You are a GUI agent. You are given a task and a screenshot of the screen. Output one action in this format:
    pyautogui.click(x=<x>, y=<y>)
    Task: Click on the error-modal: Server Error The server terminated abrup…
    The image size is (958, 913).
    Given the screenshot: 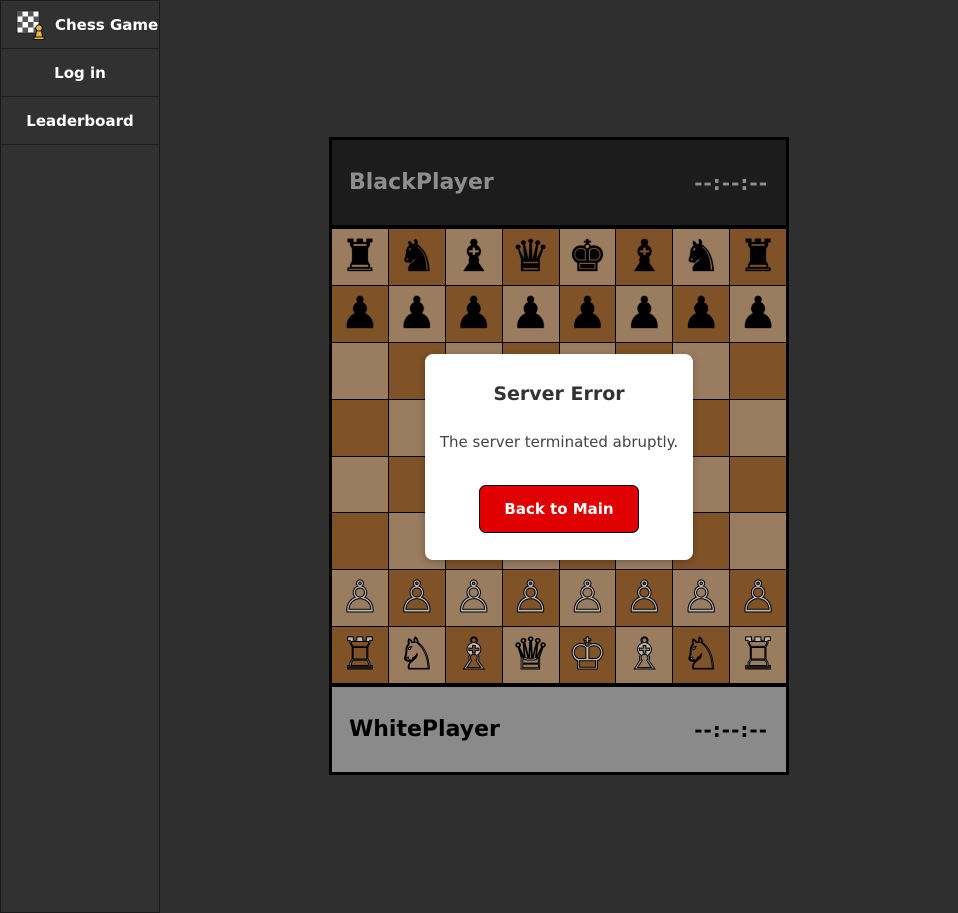 What is the action you would take?
    pyautogui.click(x=559, y=459)
    